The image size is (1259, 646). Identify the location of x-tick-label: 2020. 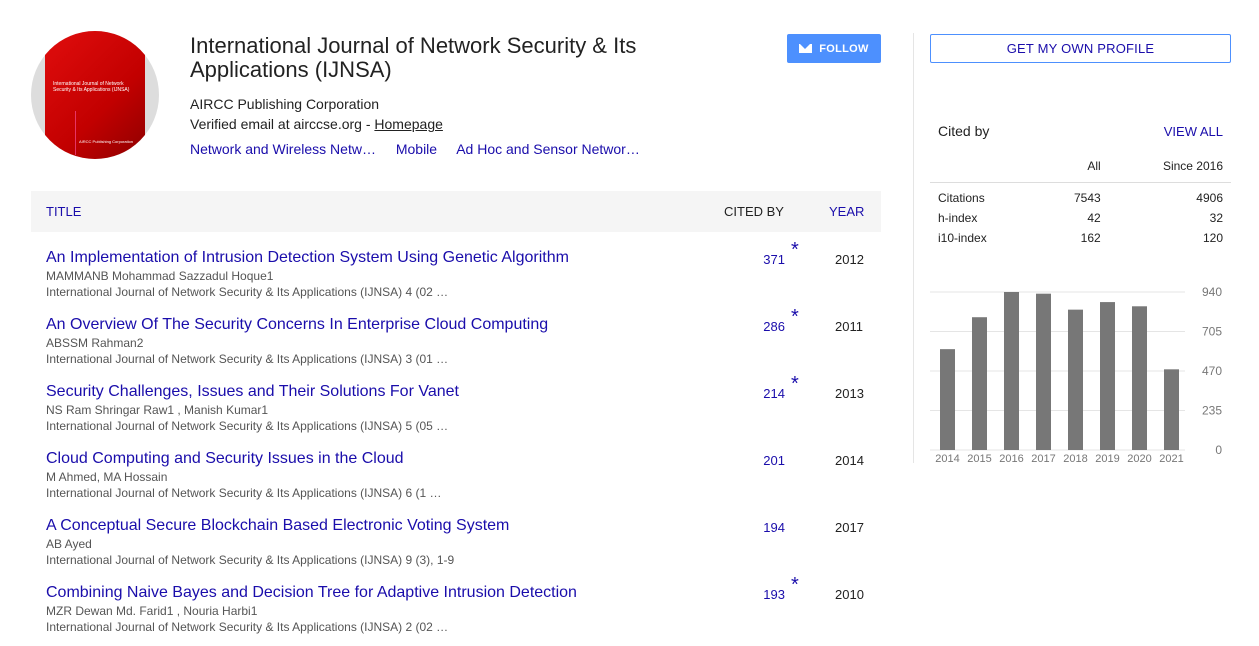
(1139, 459).